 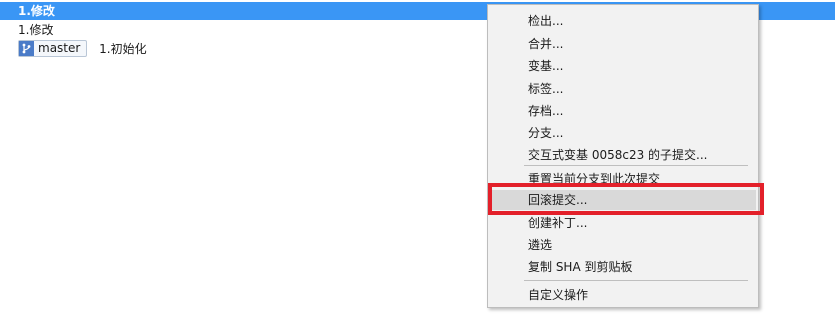 What do you see at coordinates (623, 267) in the screenshot?
I see `menu-item-copy-sha: 复制 SHA 到剪贴板` at bounding box center [623, 267].